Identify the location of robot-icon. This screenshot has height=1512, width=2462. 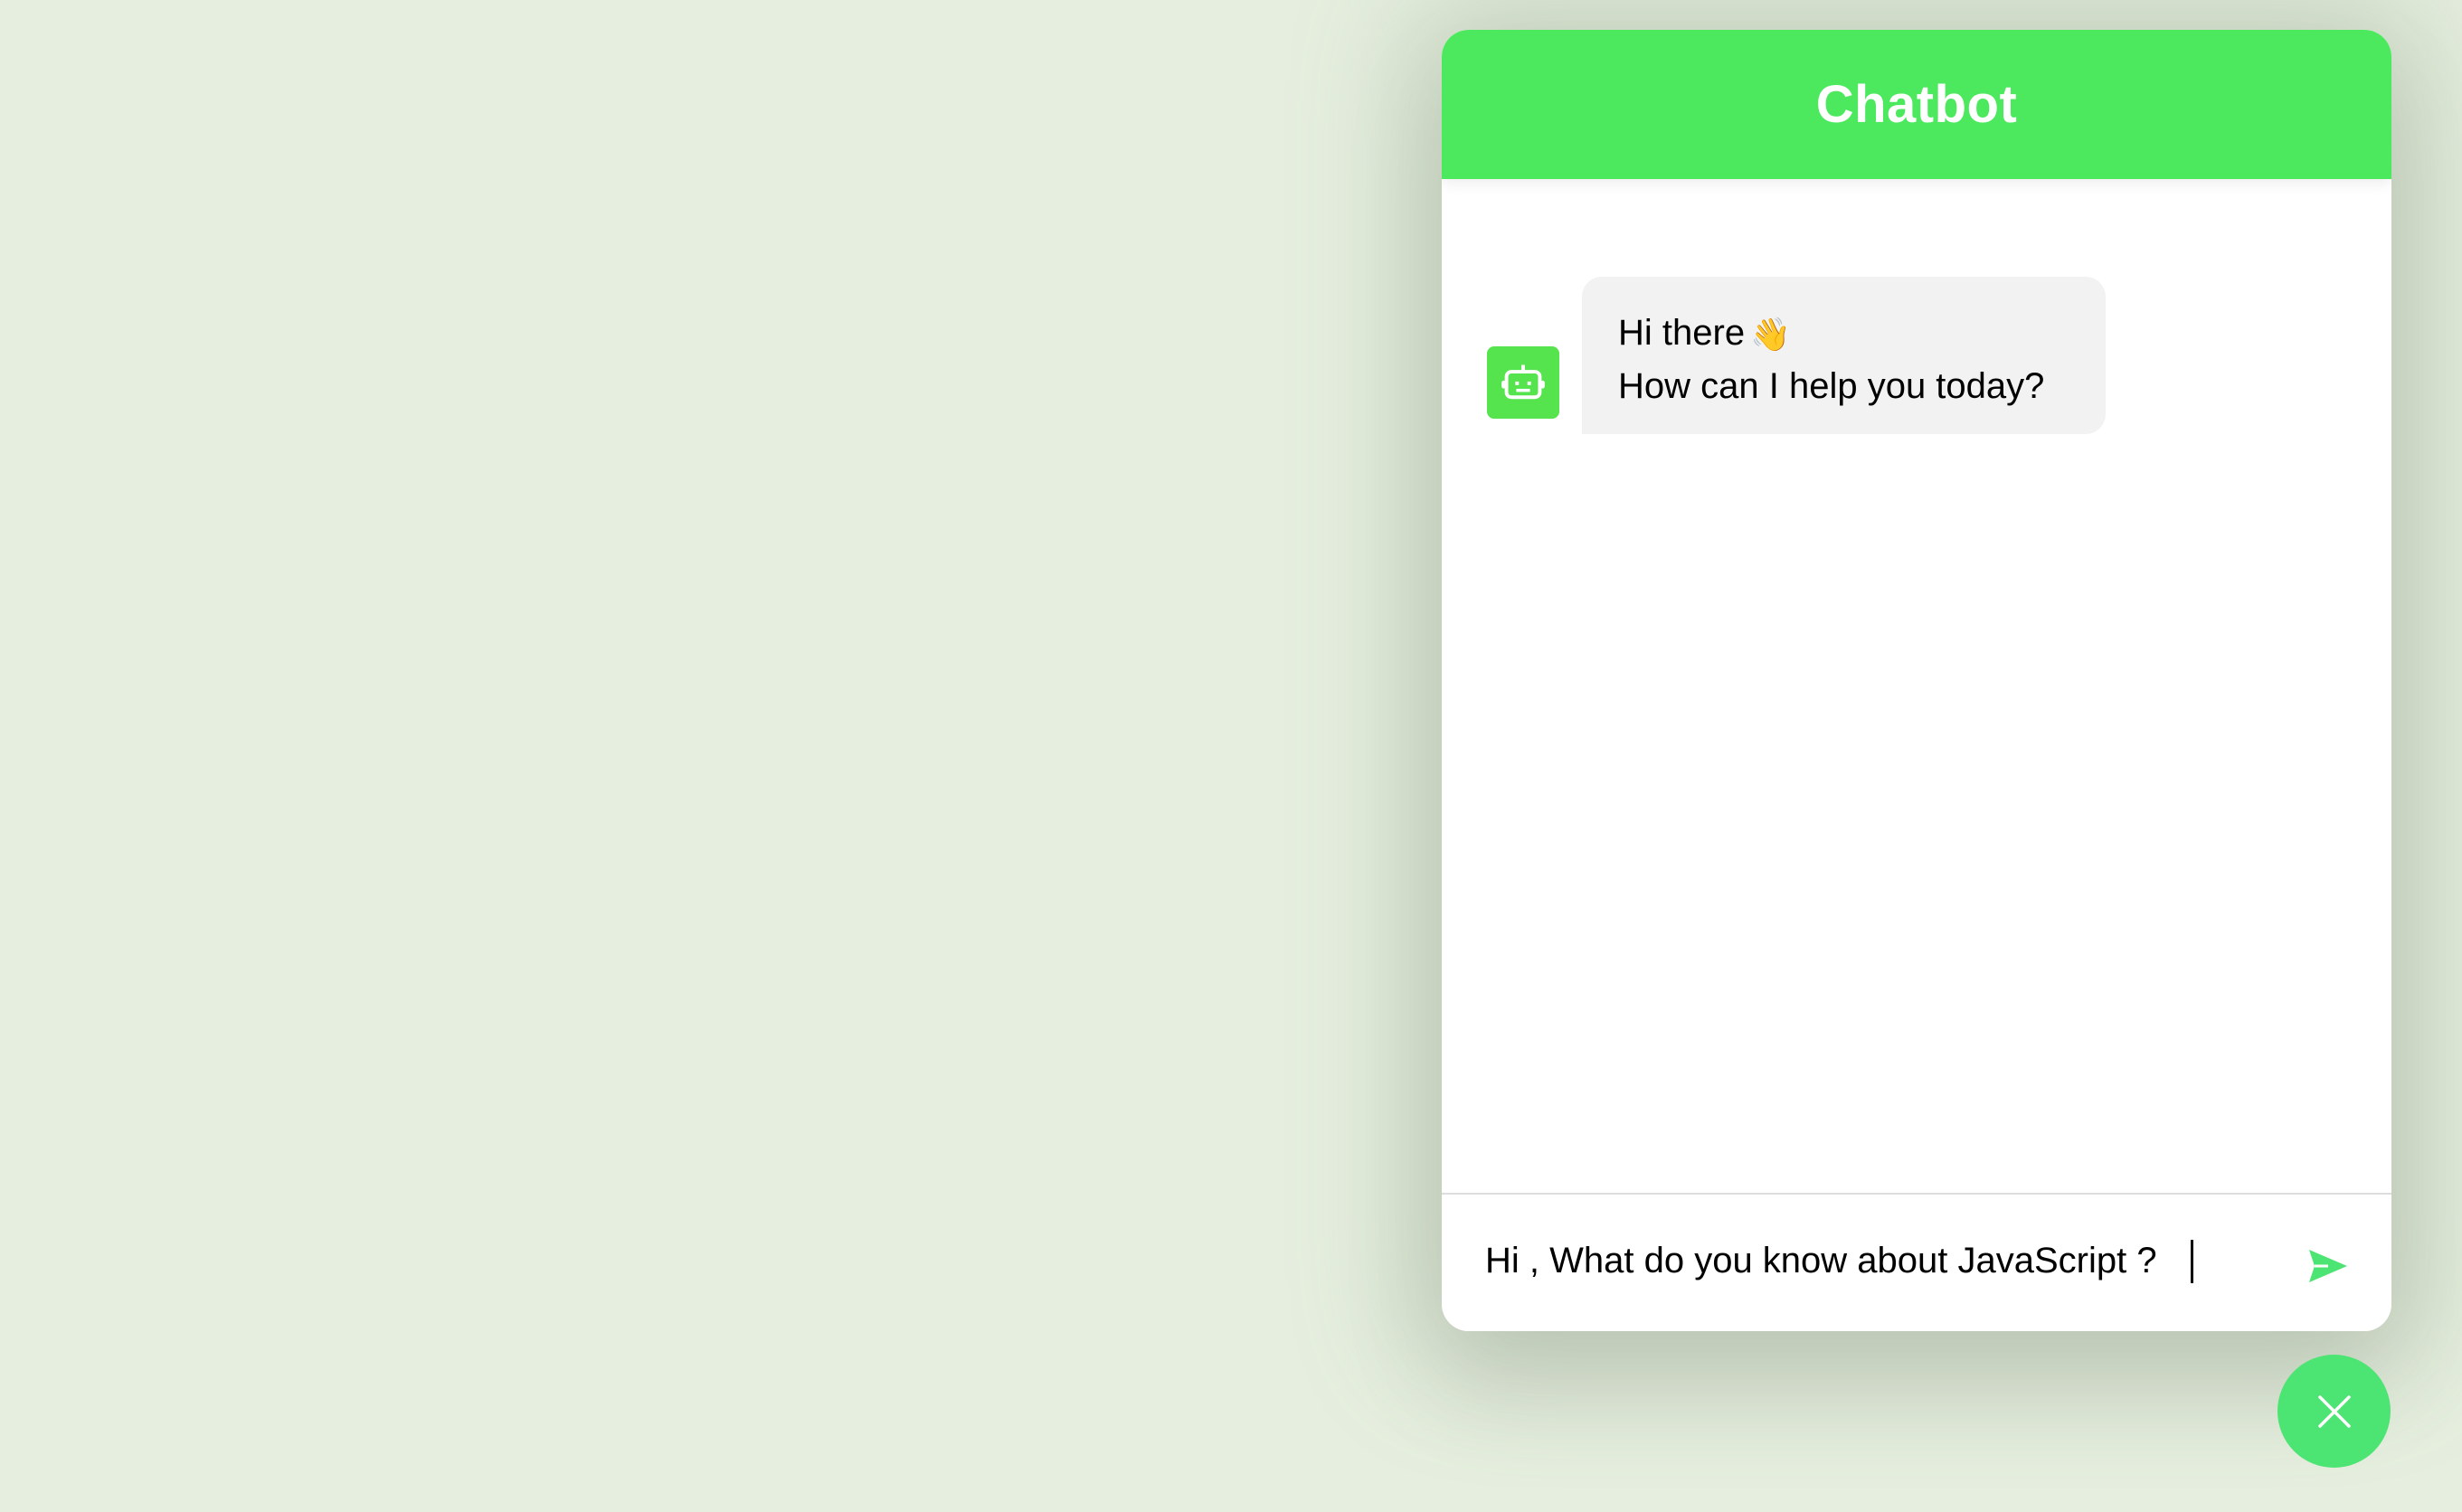
(1523, 382).